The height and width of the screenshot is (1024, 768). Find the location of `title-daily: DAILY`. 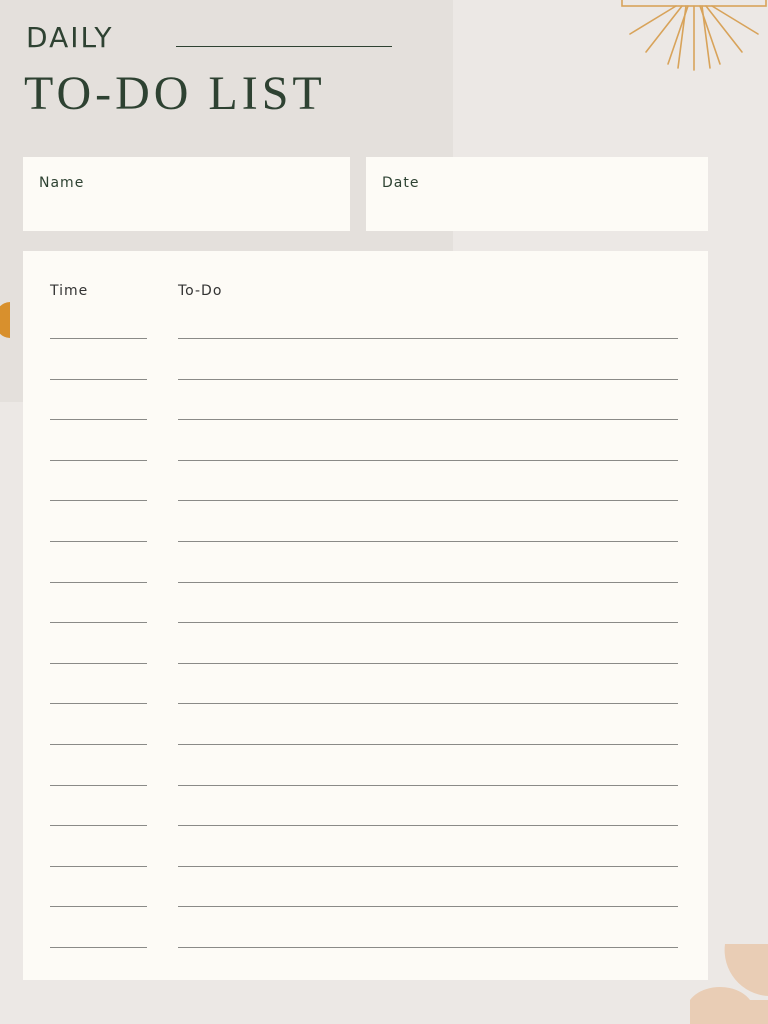

title-daily: DAILY is located at coordinates (70, 37).